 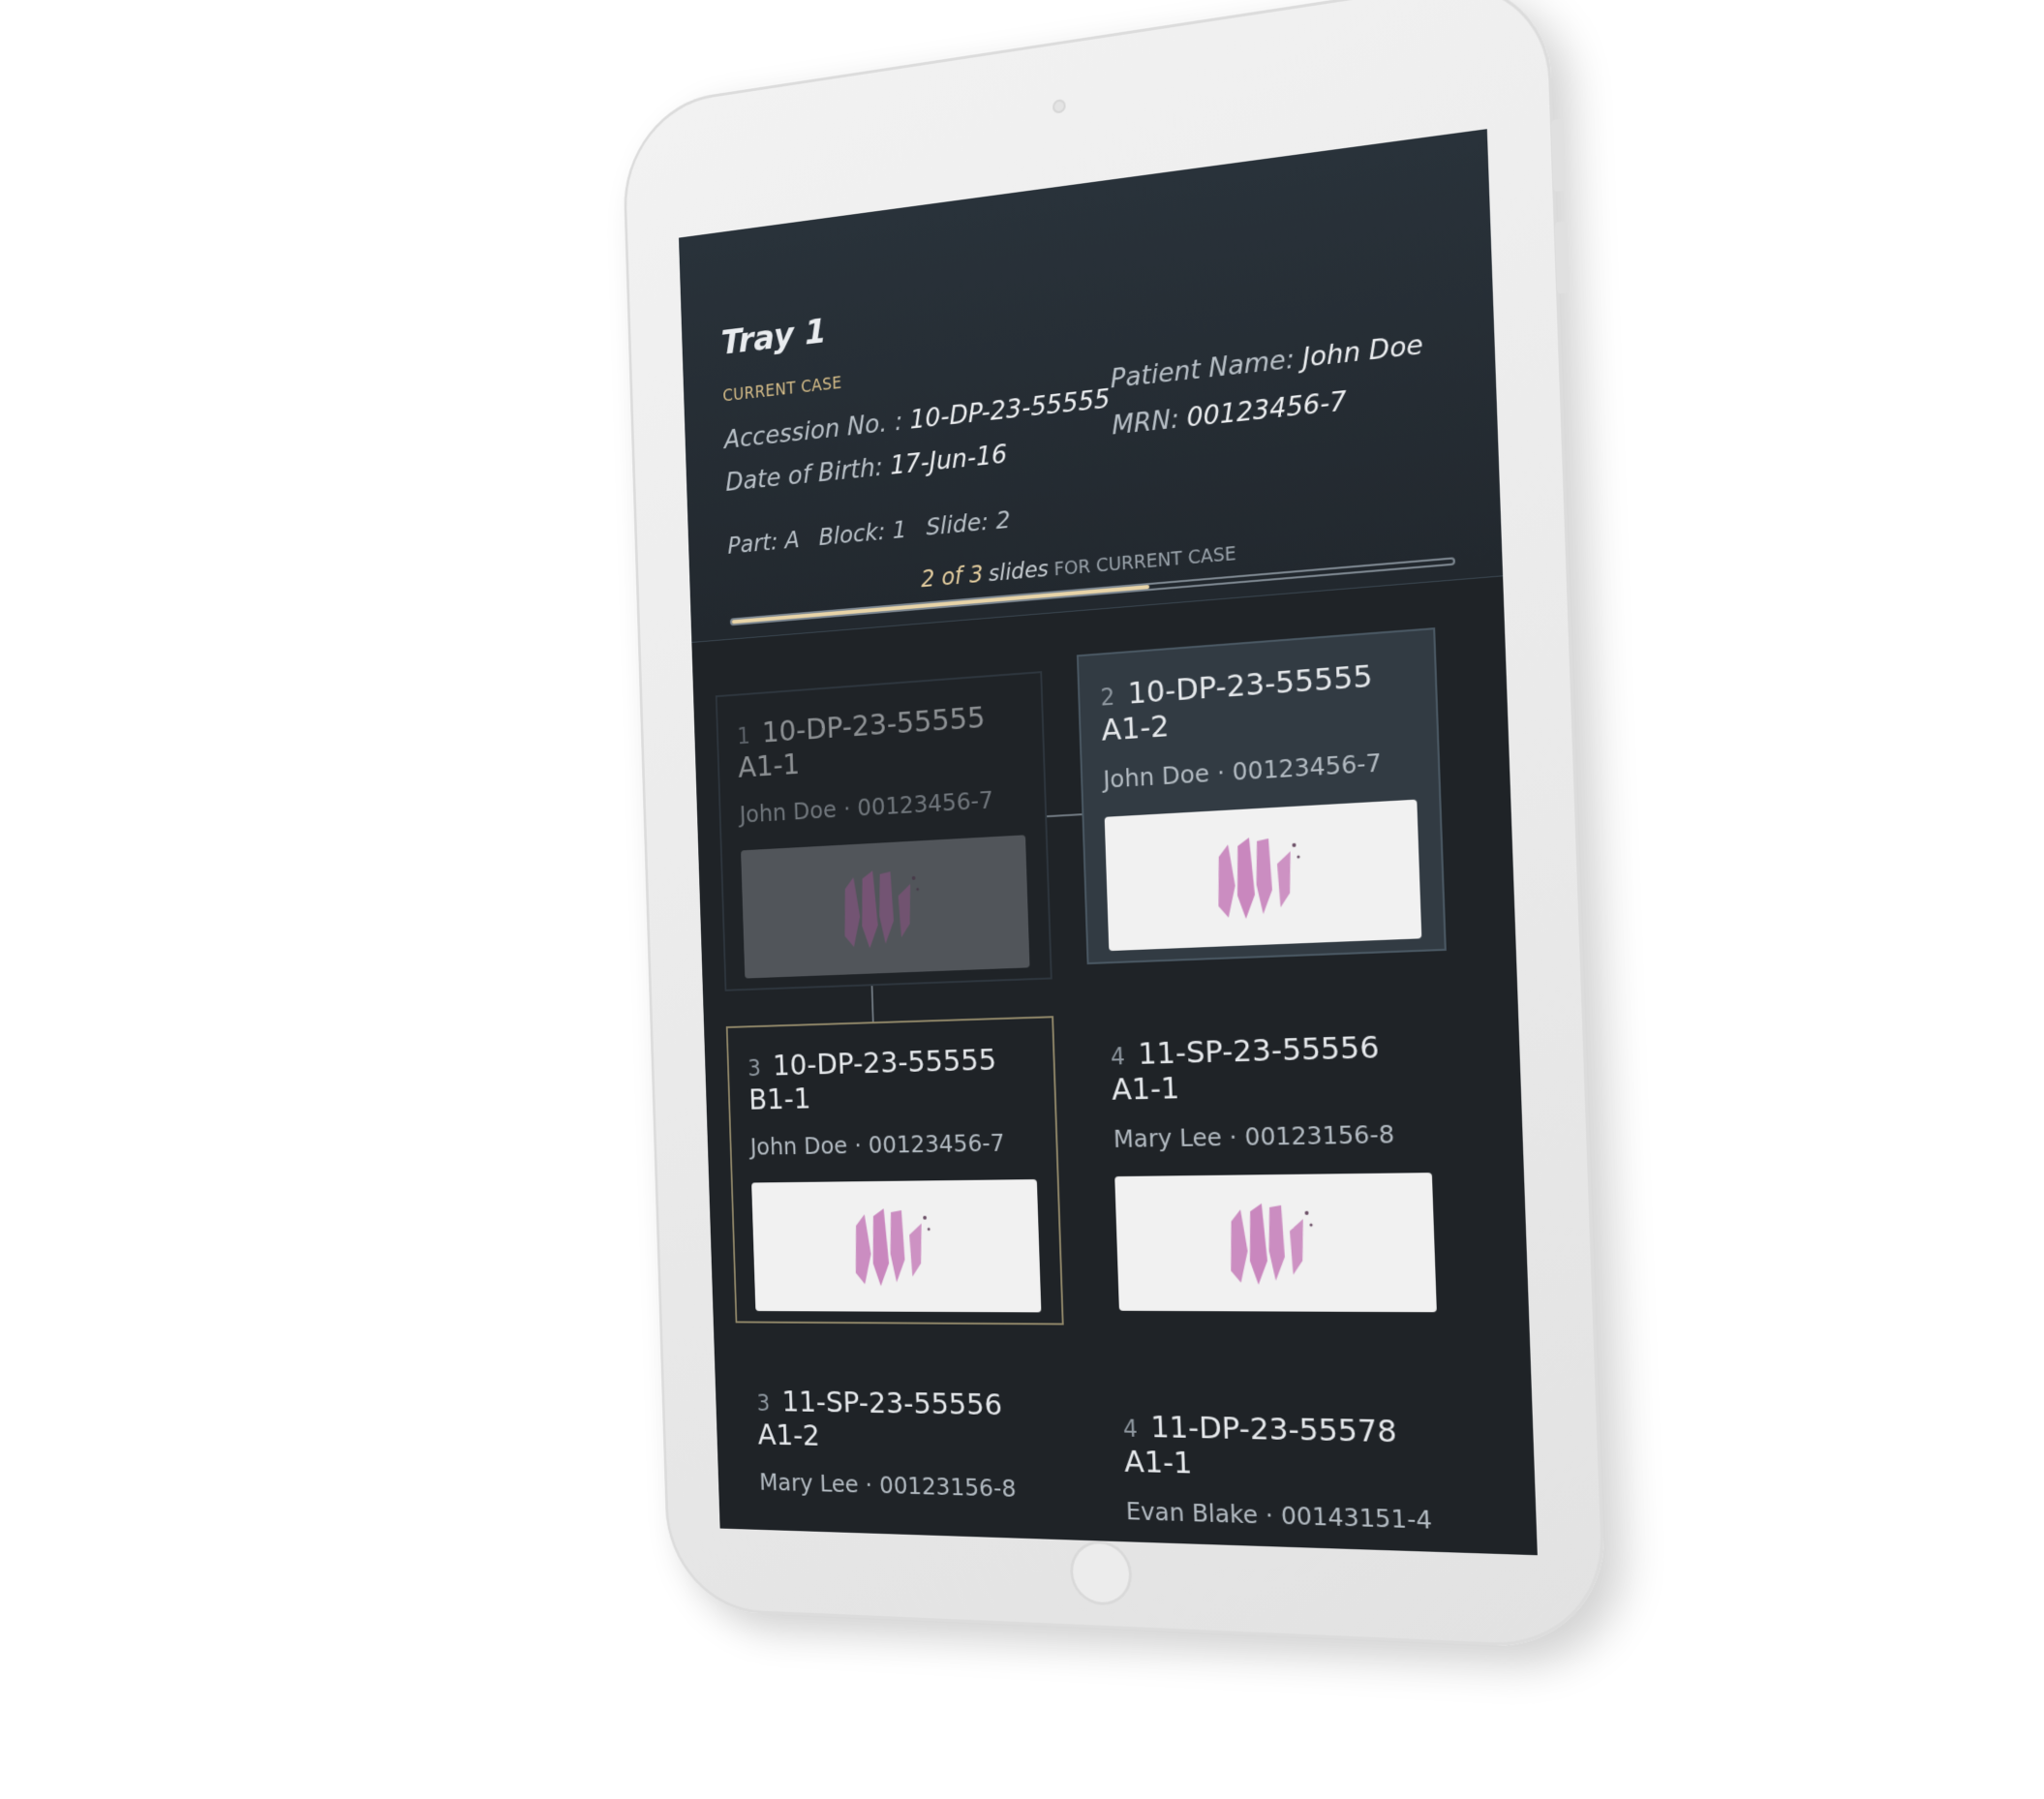 What do you see at coordinates (1362, 352) in the screenshot?
I see `patient-name-value: John Doe` at bounding box center [1362, 352].